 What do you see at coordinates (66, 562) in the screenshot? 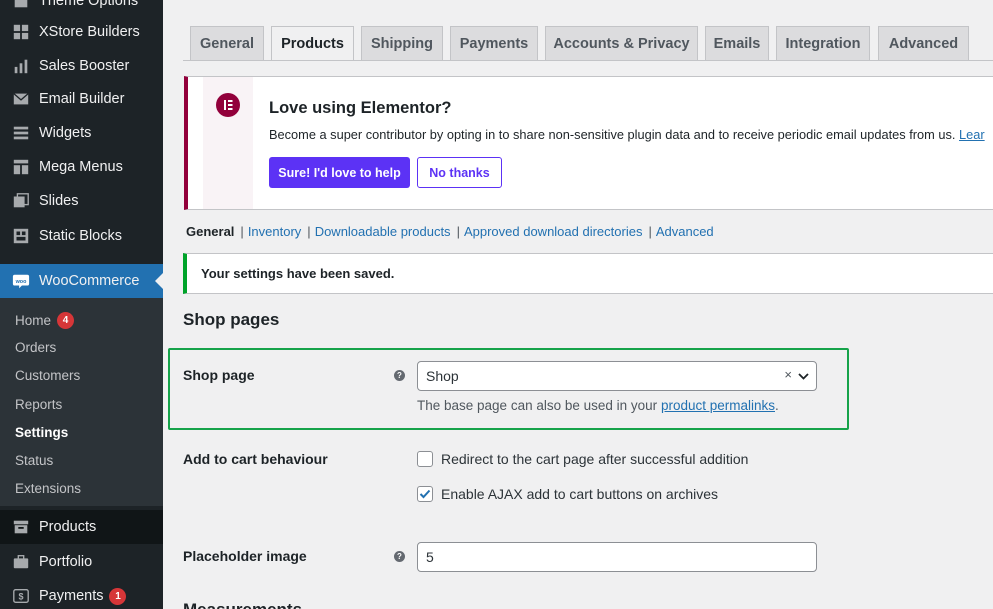
I see `sidebar-item-label: Portfolio` at bounding box center [66, 562].